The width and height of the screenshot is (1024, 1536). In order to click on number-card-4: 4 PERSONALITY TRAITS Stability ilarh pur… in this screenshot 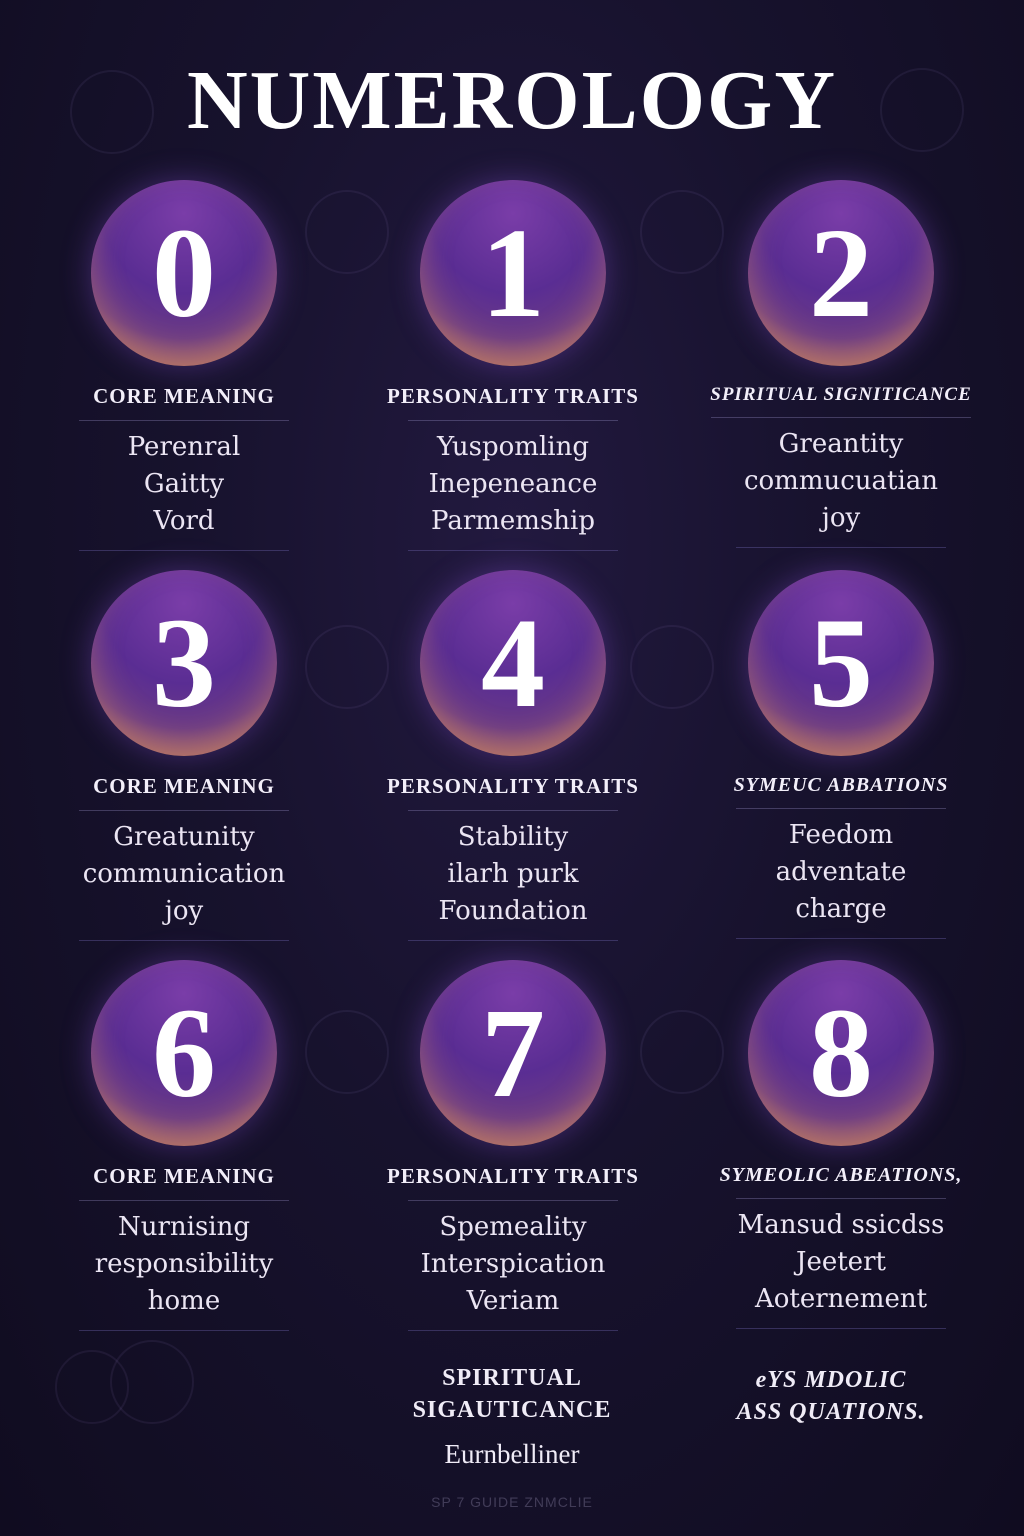, I will do `click(513, 755)`.